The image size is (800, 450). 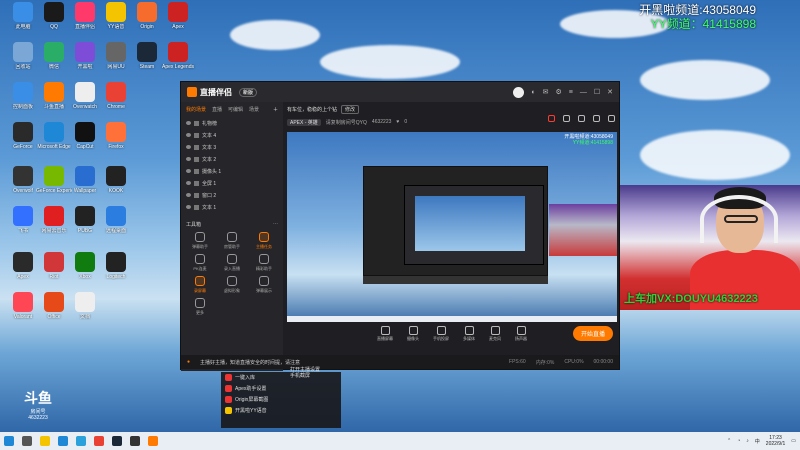 What do you see at coordinates (85, 132) in the screenshot?
I see `capcut-icon` at bounding box center [85, 132].